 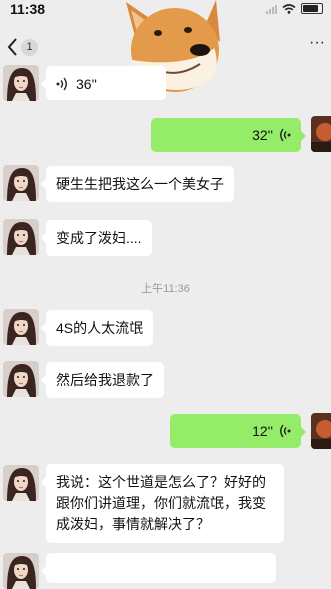 What do you see at coordinates (103, 83) in the screenshot?
I see `voice-message: 36''` at bounding box center [103, 83].